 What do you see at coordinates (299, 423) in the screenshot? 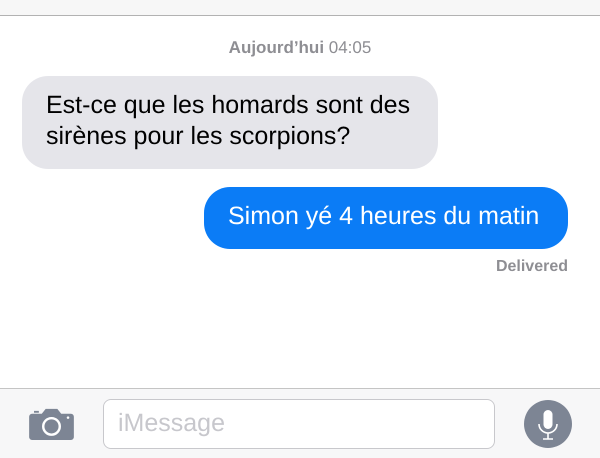
I see `message-input-field: iMessage` at bounding box center [299, 423].